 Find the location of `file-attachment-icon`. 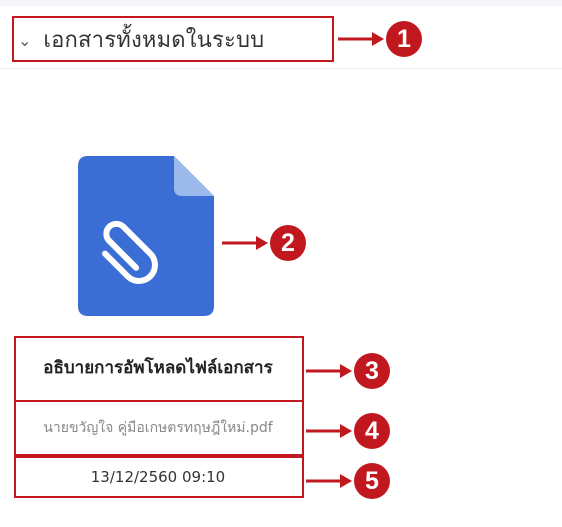

file-attachment-icon is located at coordinates (146, 236).